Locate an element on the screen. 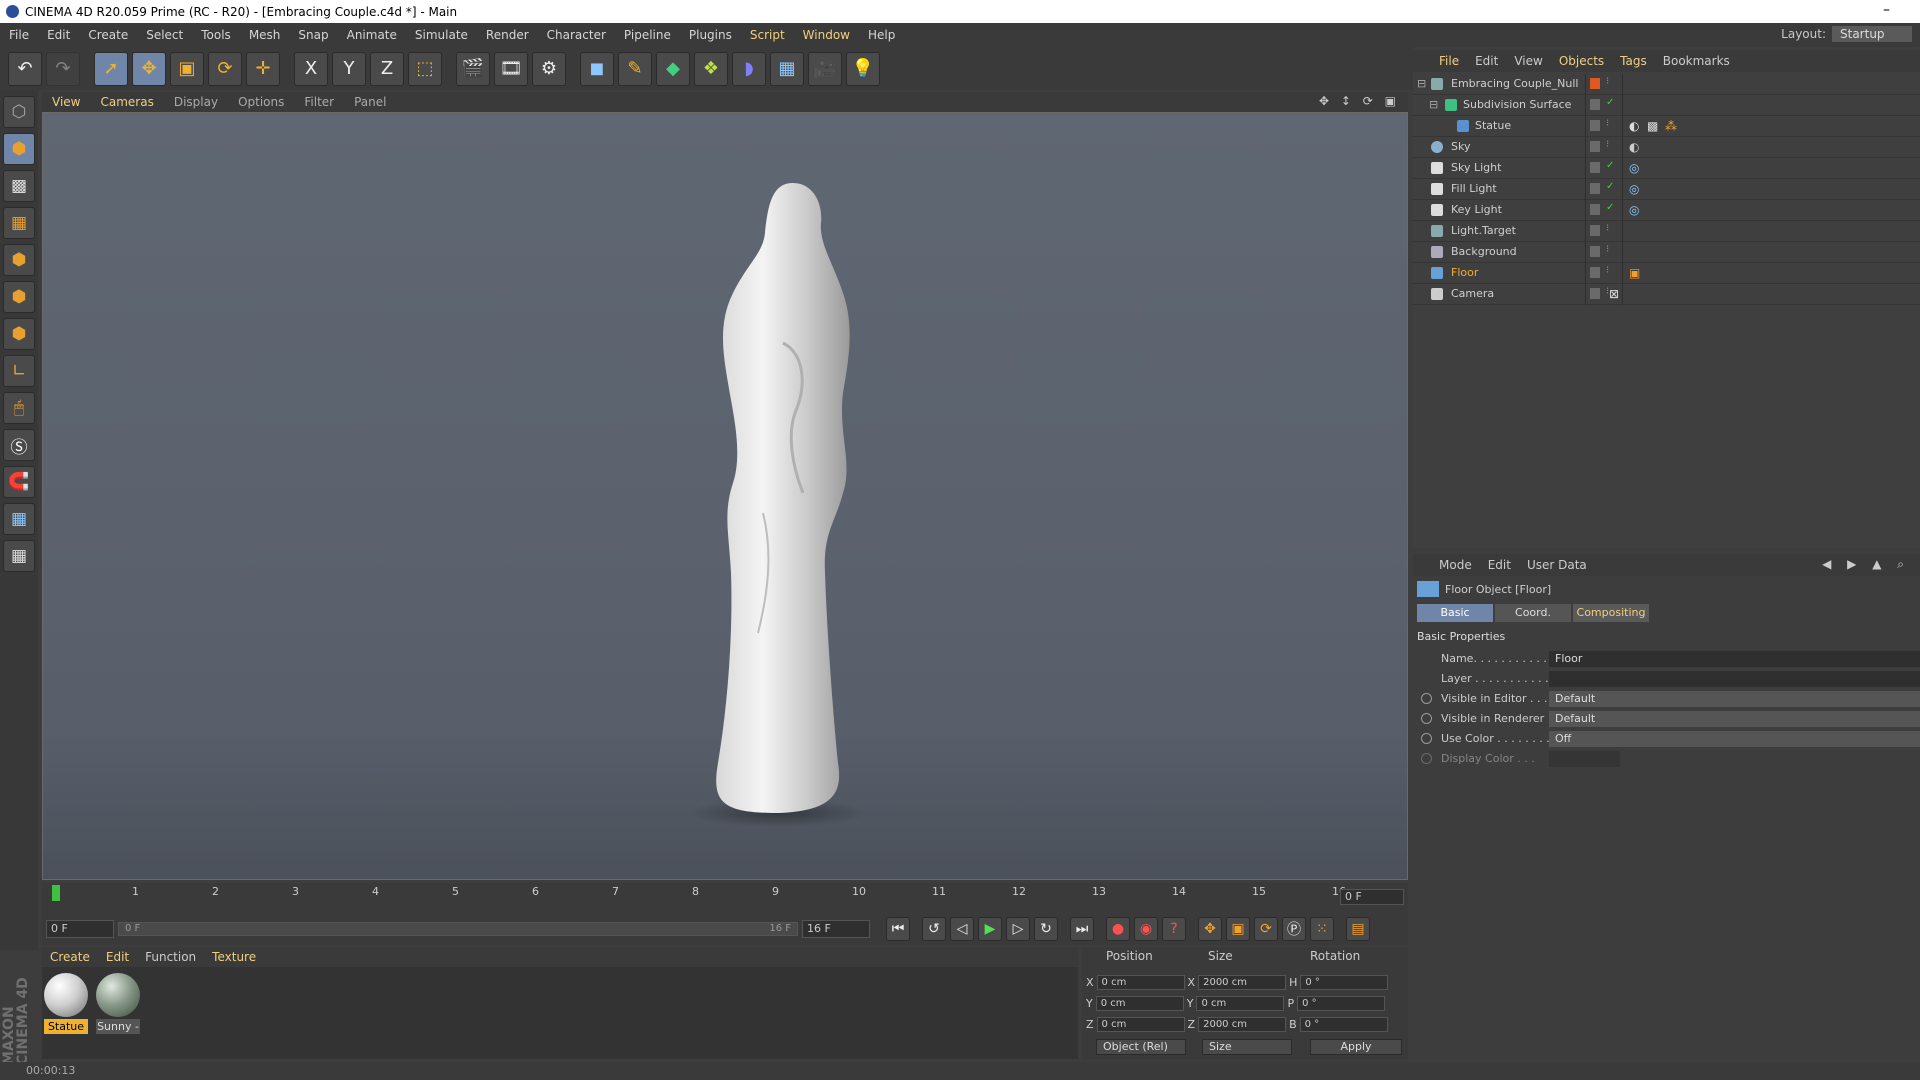 This screenshot has width=1920, height=1080. visible-in-editor-dropdown: Default is located at coordinates (1734, 699).